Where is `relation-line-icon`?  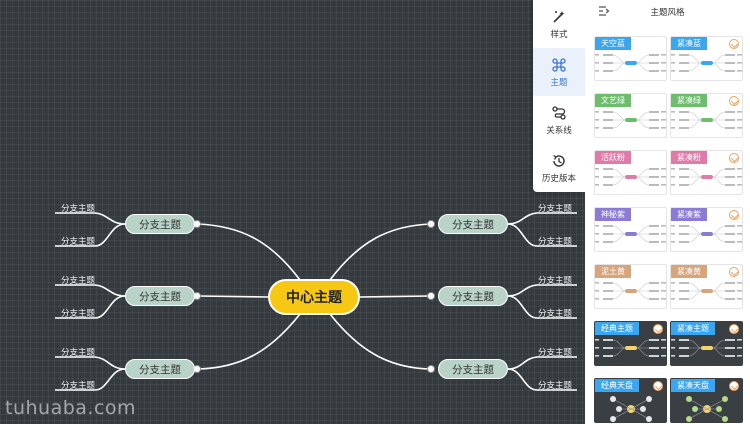
relation-line-icon is located at coordinates (559, 112).